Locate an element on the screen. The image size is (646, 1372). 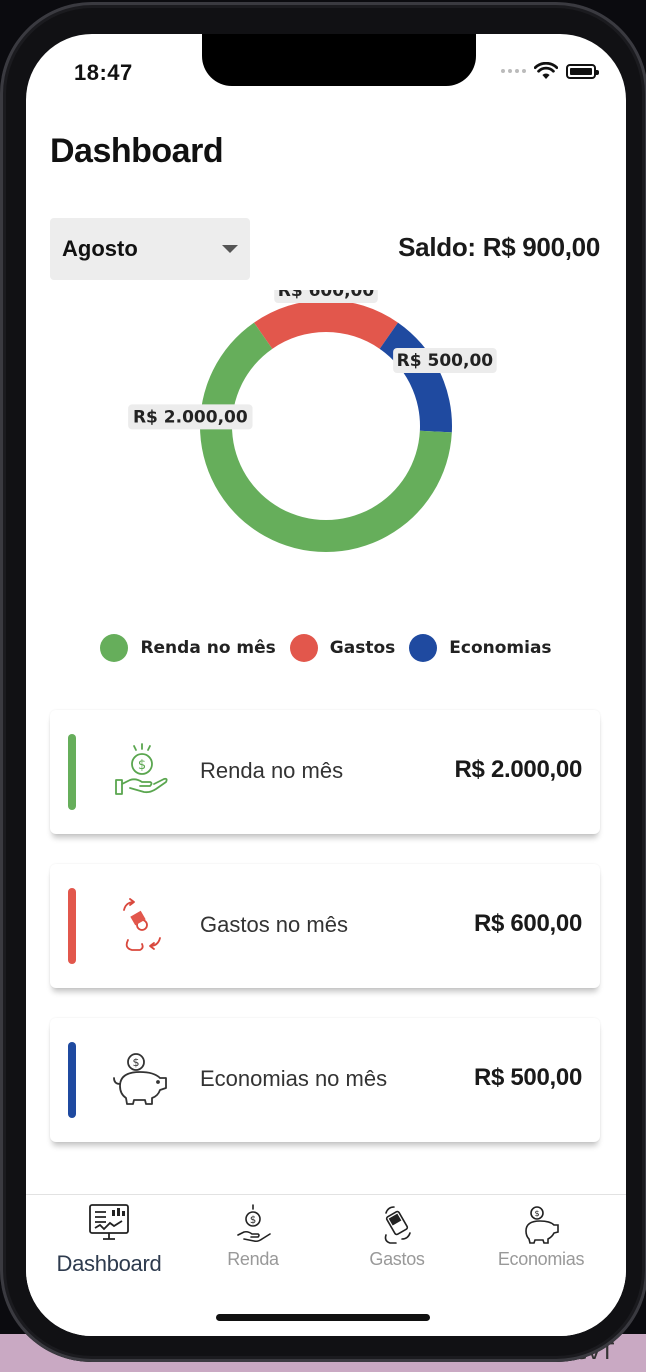
legend-label-economias: Economias is located at coordinates (500, 648).